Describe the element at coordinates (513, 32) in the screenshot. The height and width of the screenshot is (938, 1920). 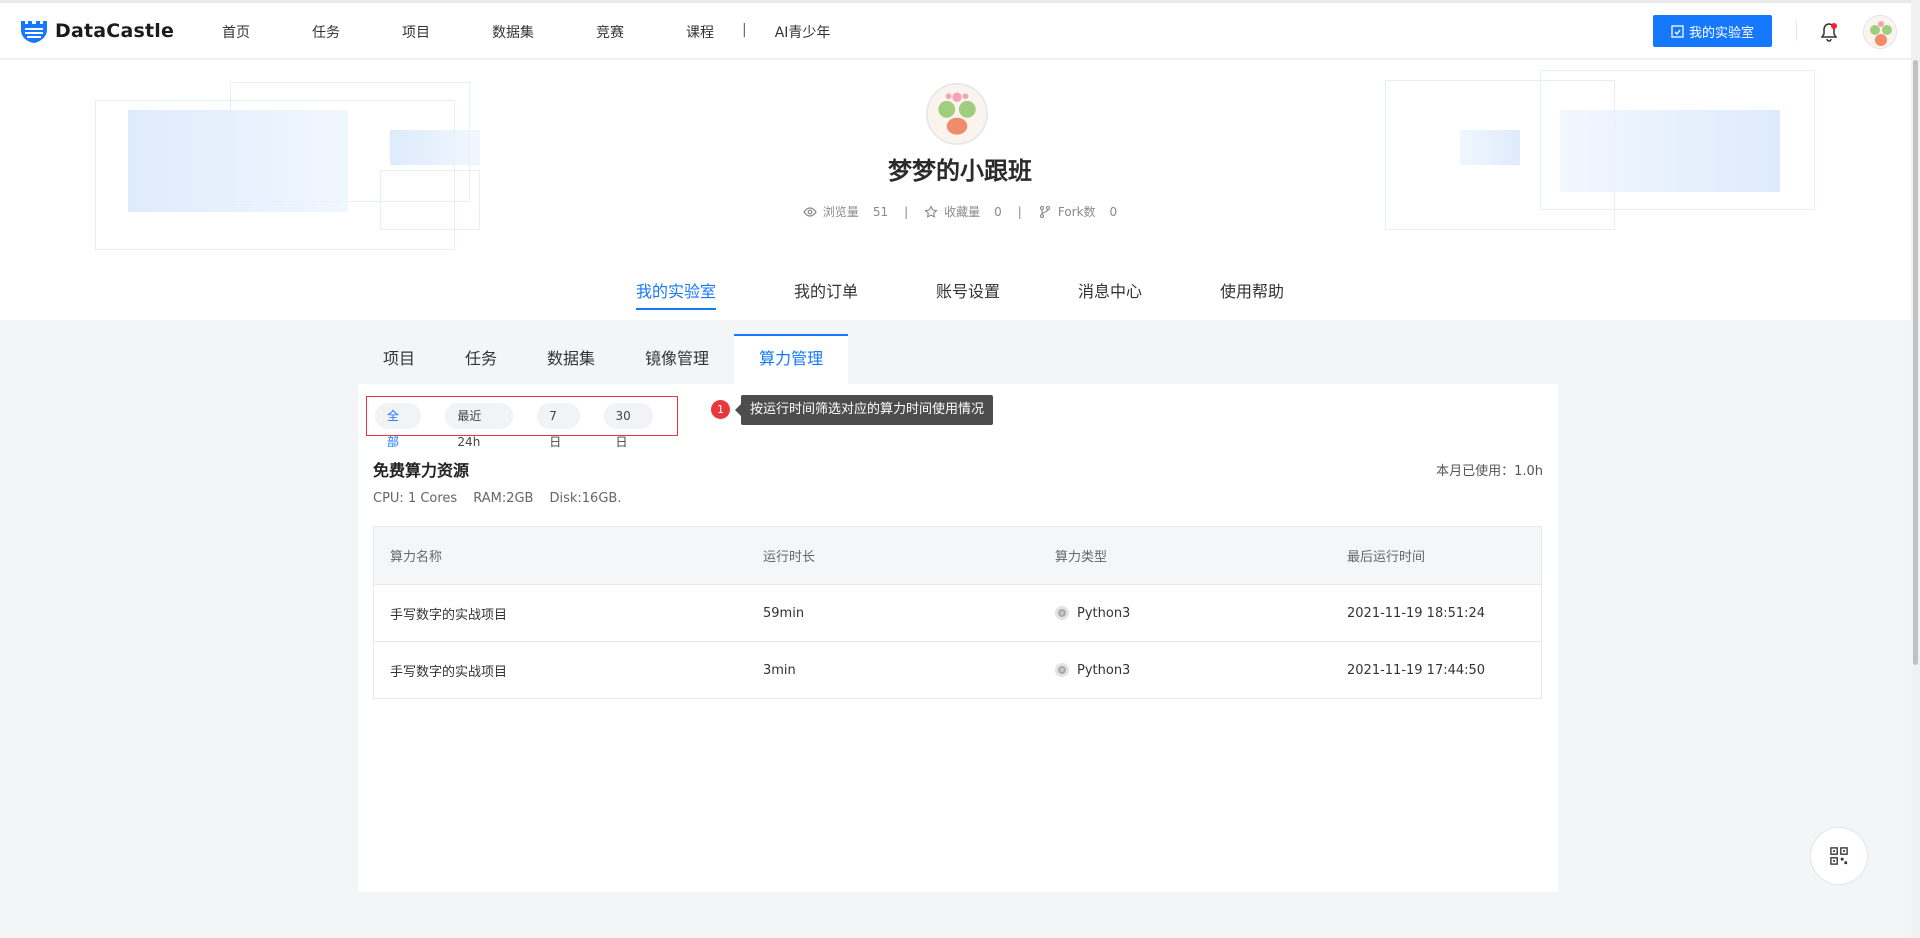
I see `nav-datasets: 数据集` at that location.